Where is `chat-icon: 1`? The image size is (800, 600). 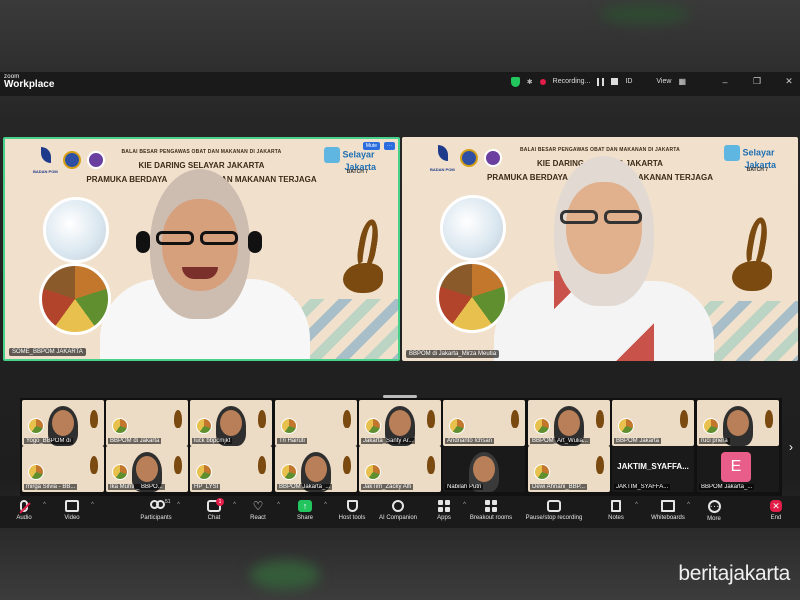
chat-icon: 1 is located at coordinates (215, 505).